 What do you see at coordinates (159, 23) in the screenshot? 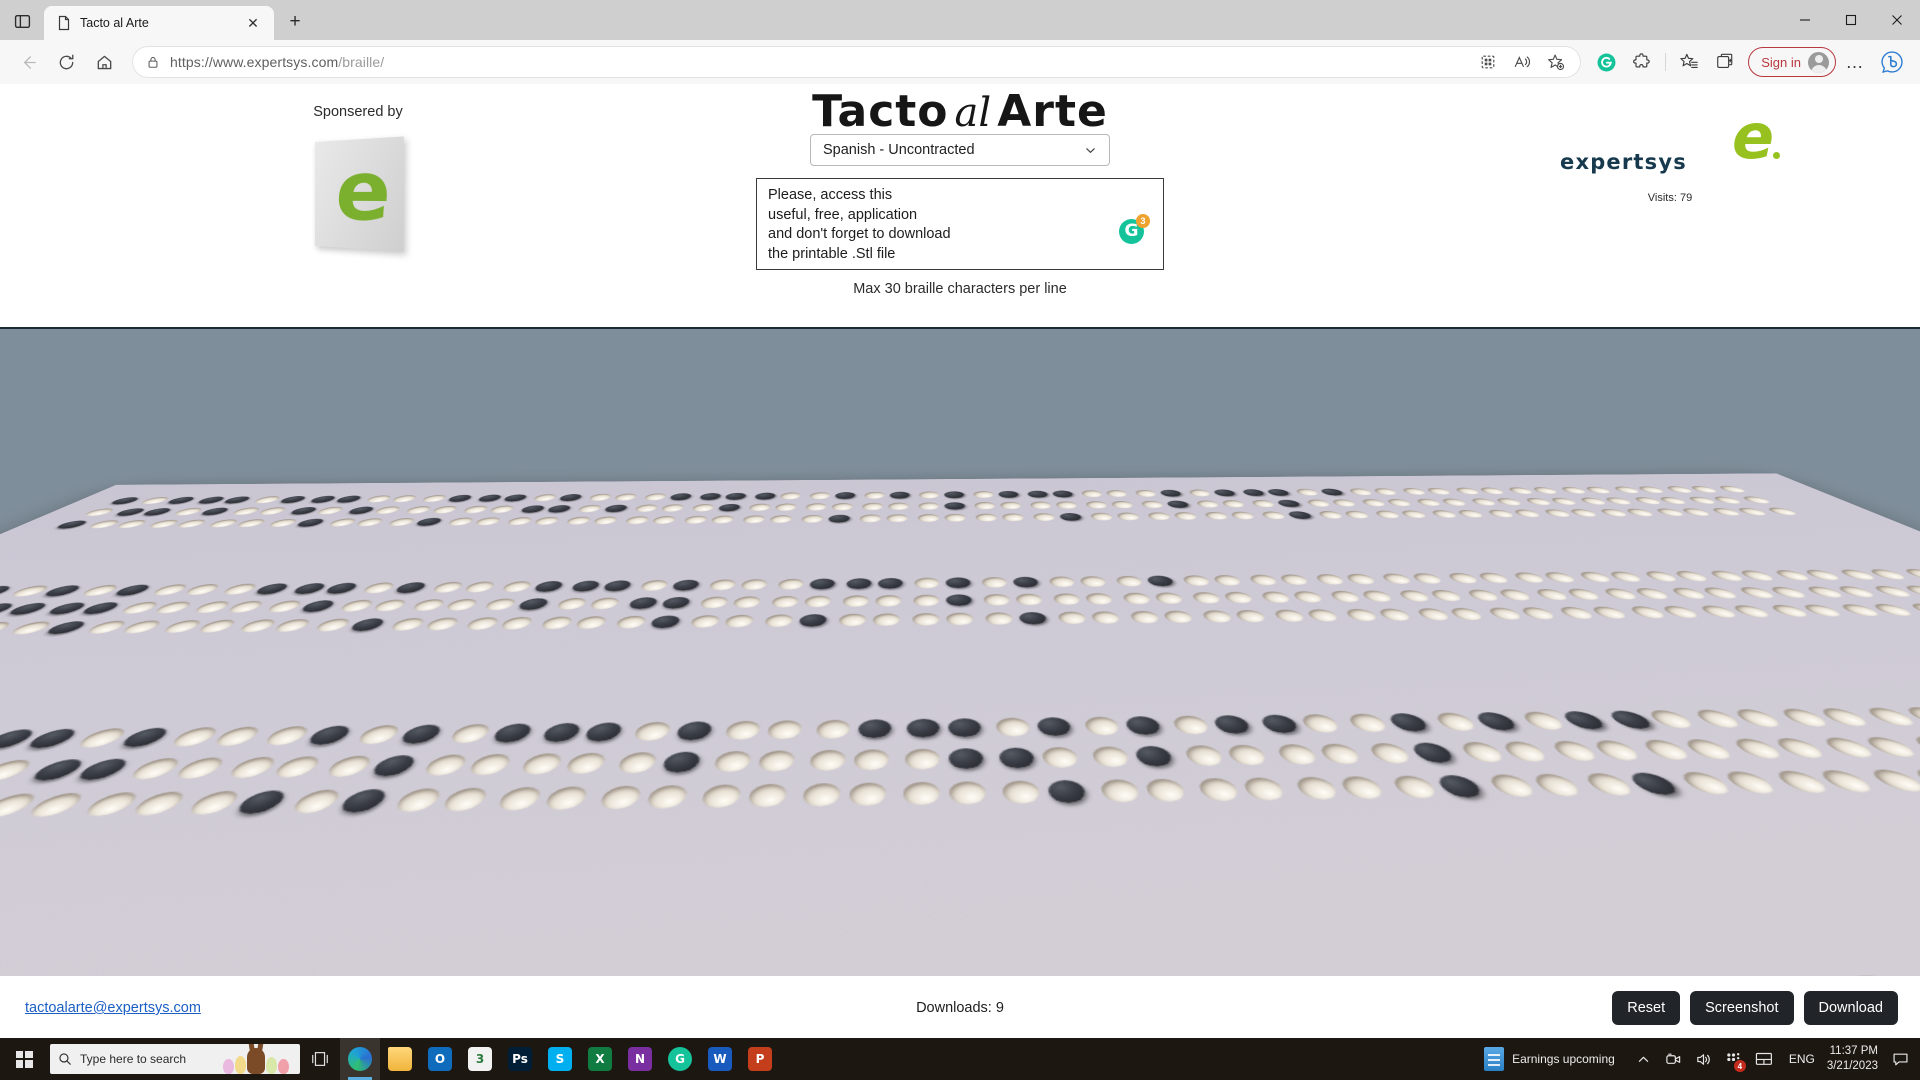
I see `browser-tab: Tacto al Arte ✕` at bounding box center [159, 23].